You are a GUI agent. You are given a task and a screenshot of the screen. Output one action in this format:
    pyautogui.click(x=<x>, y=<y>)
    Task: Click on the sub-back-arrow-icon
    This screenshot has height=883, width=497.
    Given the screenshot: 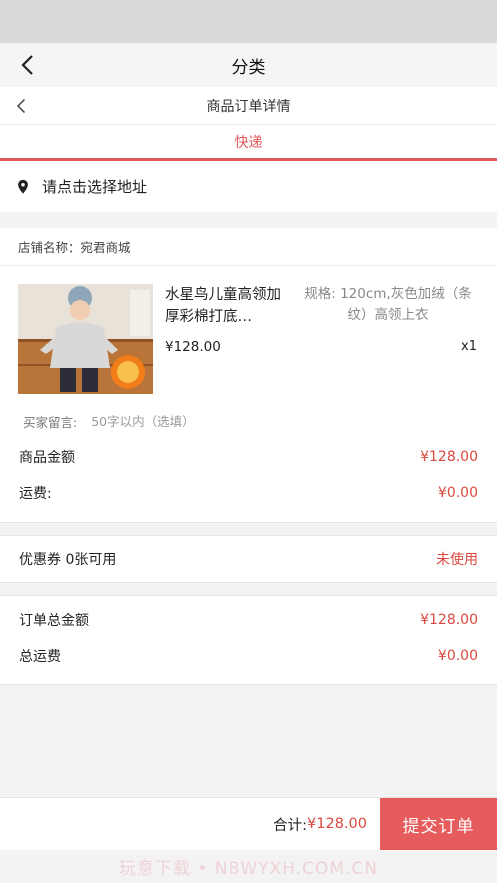 What is the action you would take?
    pyautogui.click(x=21, y=106)
    